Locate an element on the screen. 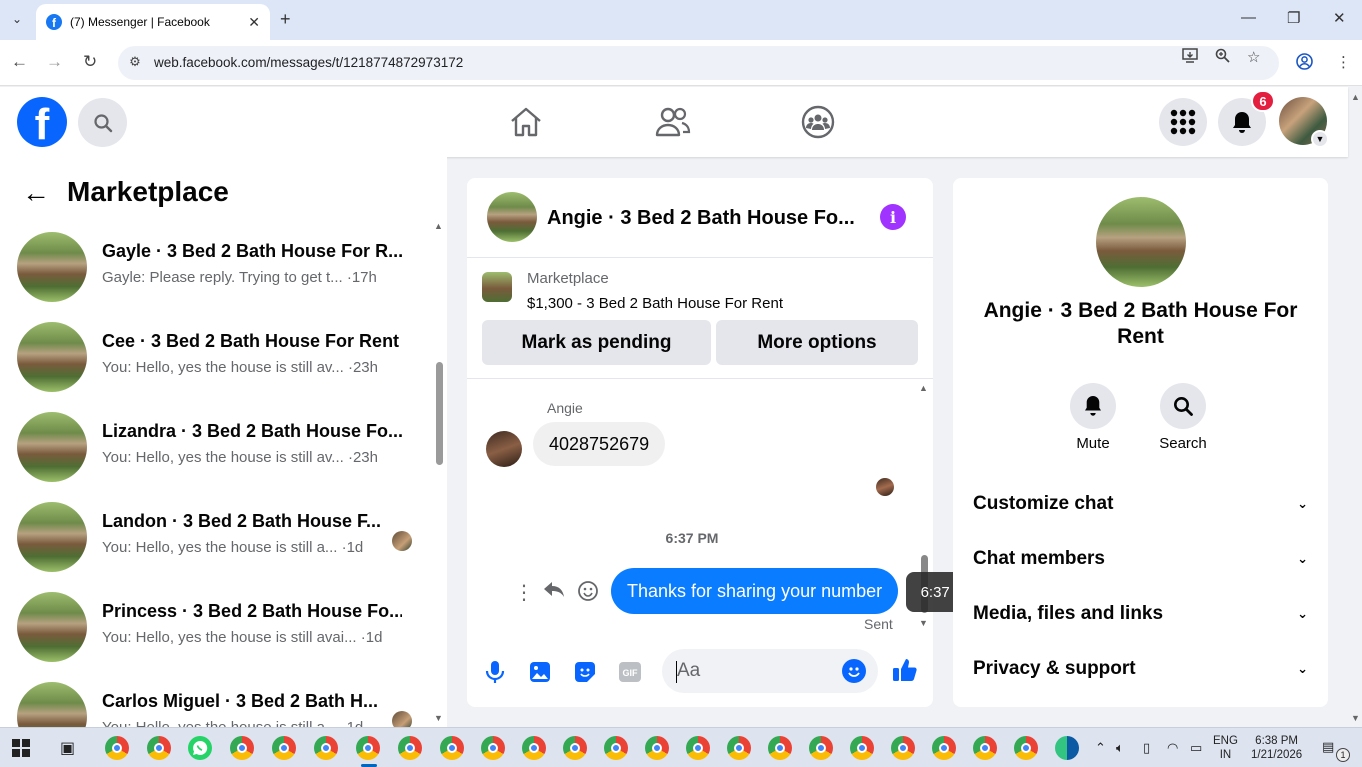 Image resolution: width=1362 pixels, height=767 pixels. search-button is located at coordinates (102, 122).